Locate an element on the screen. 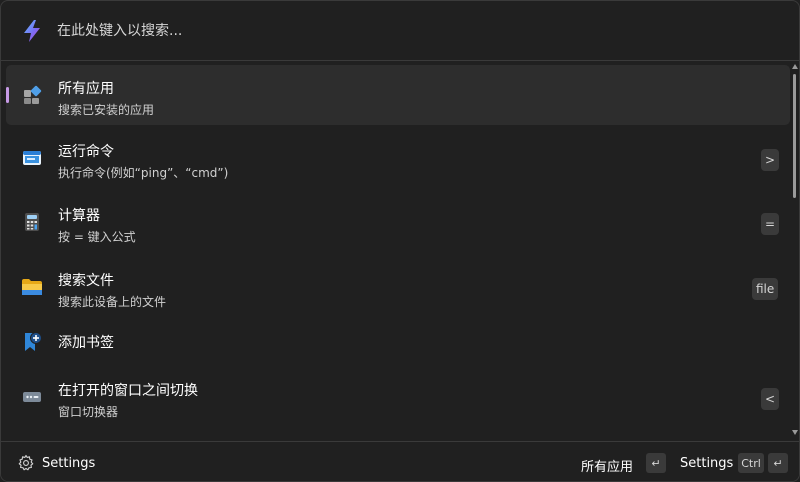 This screenshot has height=482, width=800. lightning-bolt-icon is located at coordinates (32, 31).